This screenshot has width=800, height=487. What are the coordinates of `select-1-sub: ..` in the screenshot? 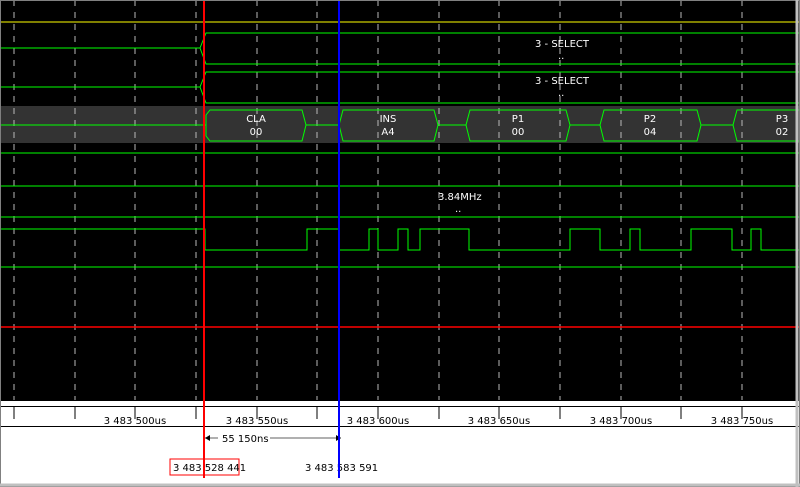 It's located at (561, 56).